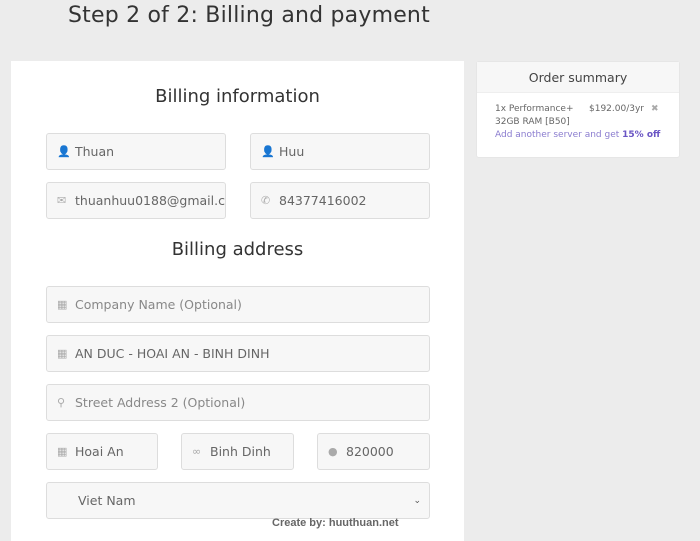  I want to click on postcode-input: ● 820000, so click(373, 451).